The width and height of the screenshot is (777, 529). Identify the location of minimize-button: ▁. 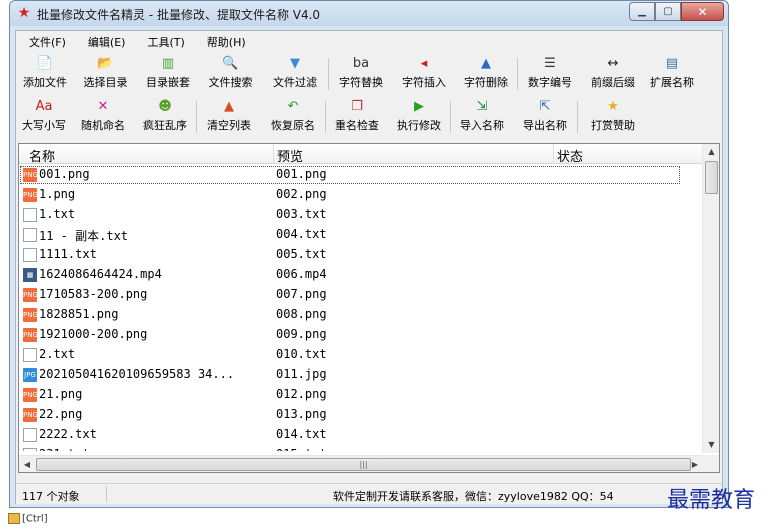
(642, 11).